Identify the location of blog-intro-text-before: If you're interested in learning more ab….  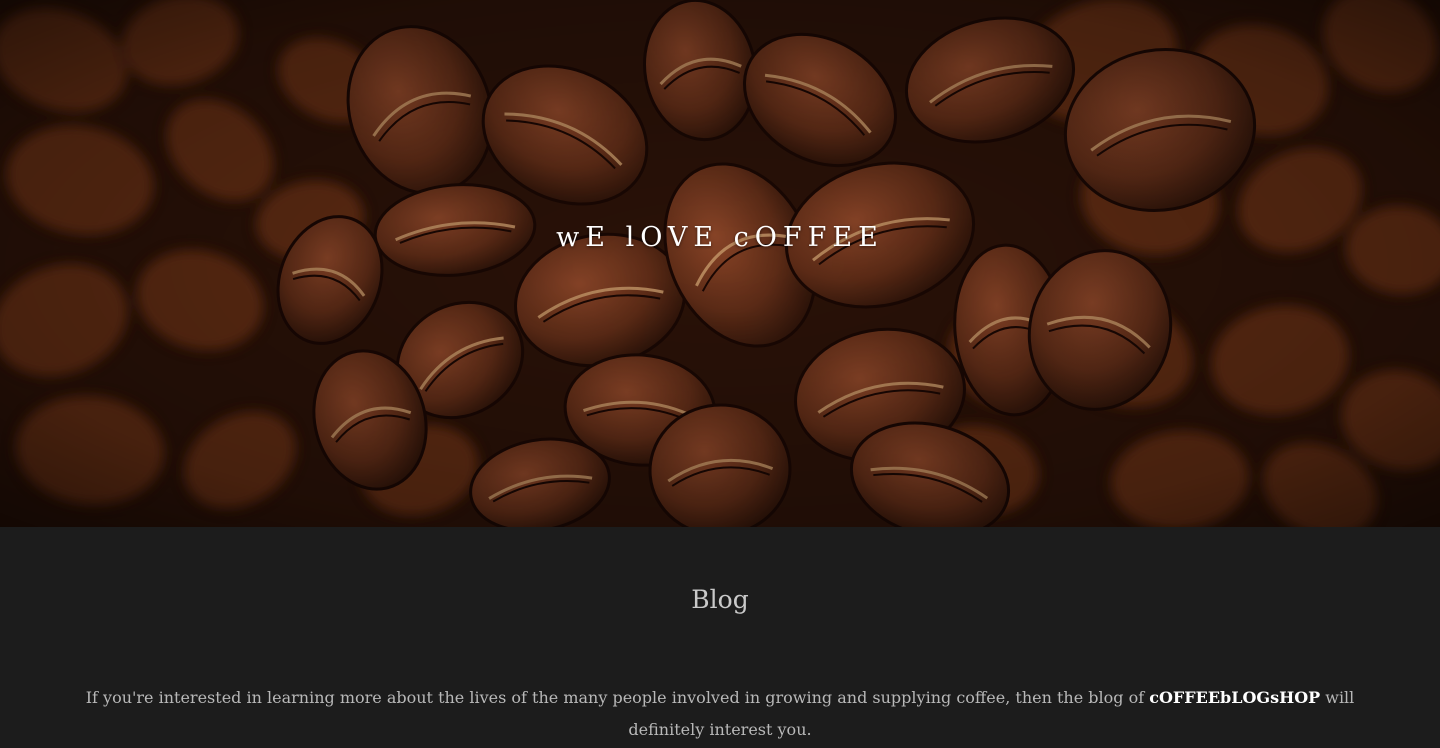
(617, 697).